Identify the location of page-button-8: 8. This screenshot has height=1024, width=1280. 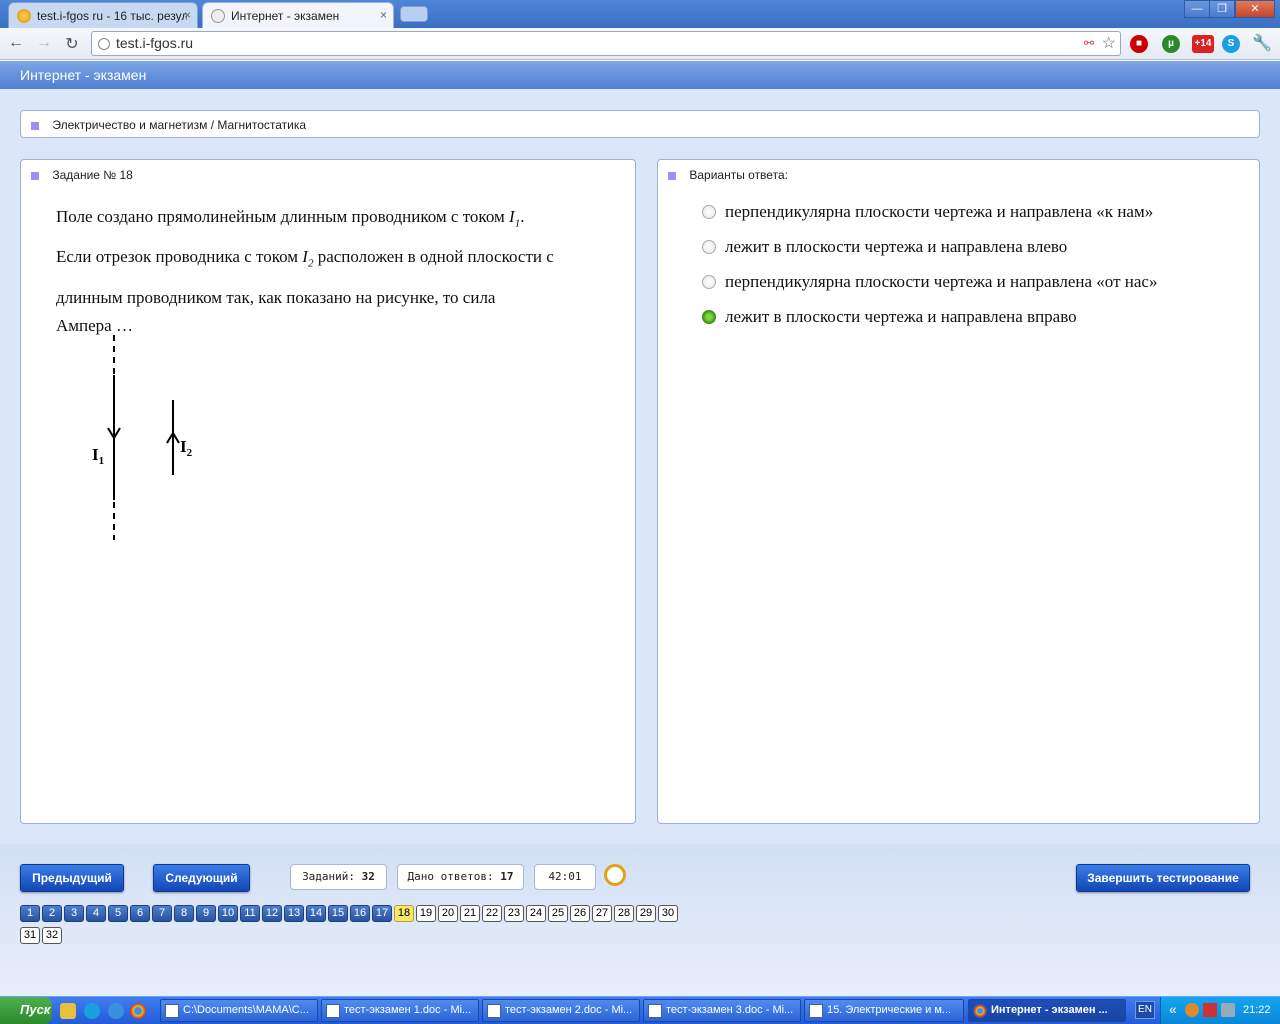
(184, 913).